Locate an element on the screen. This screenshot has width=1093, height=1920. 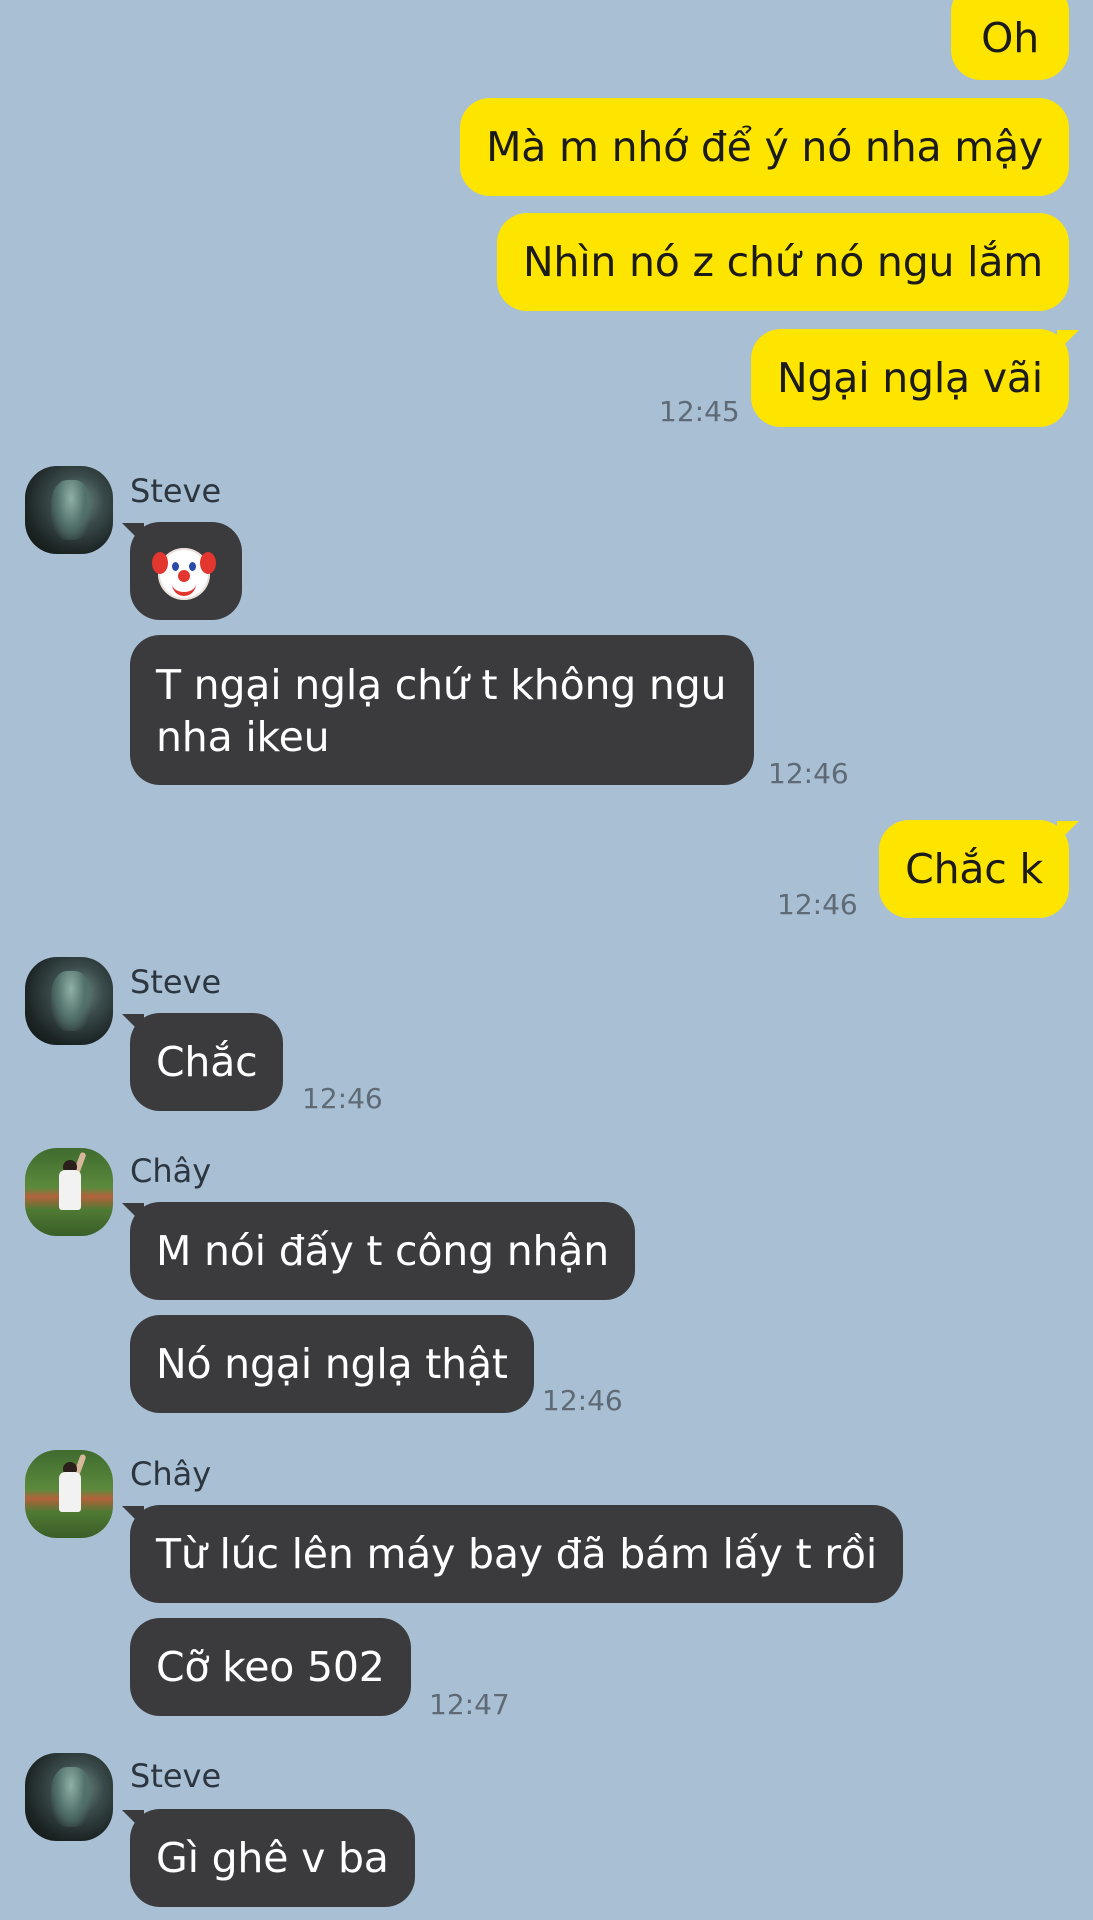
message-text: Chắc is located at coordinates (207, 1062).